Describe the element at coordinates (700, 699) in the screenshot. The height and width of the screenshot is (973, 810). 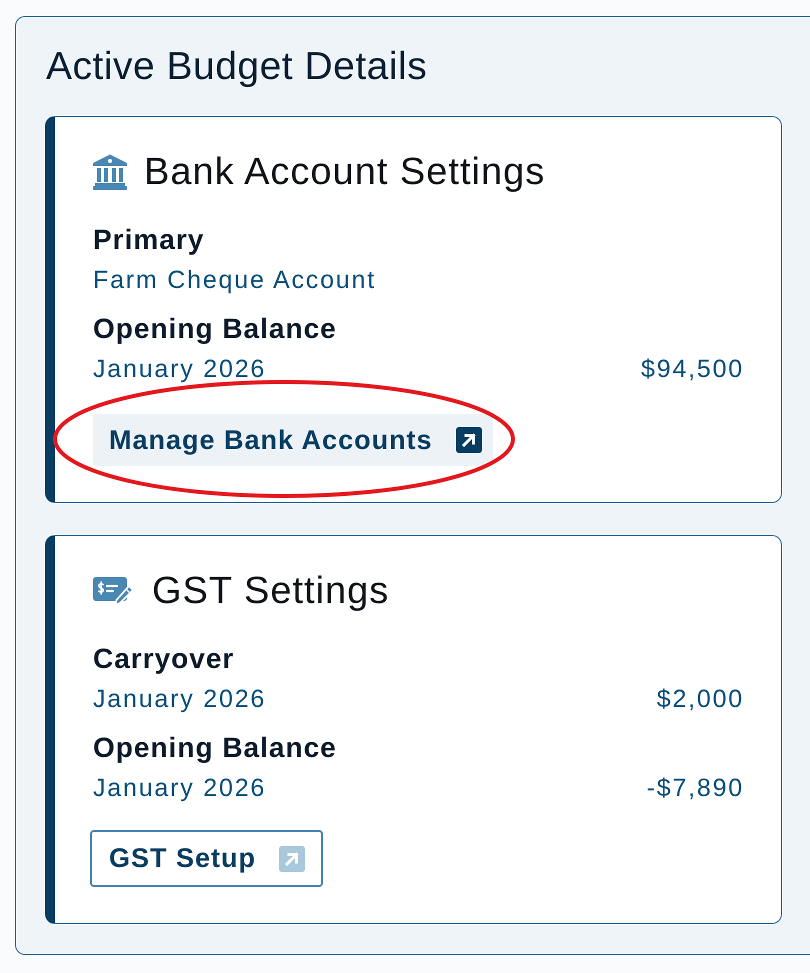
I see `field-amount: $2,000` at that location.